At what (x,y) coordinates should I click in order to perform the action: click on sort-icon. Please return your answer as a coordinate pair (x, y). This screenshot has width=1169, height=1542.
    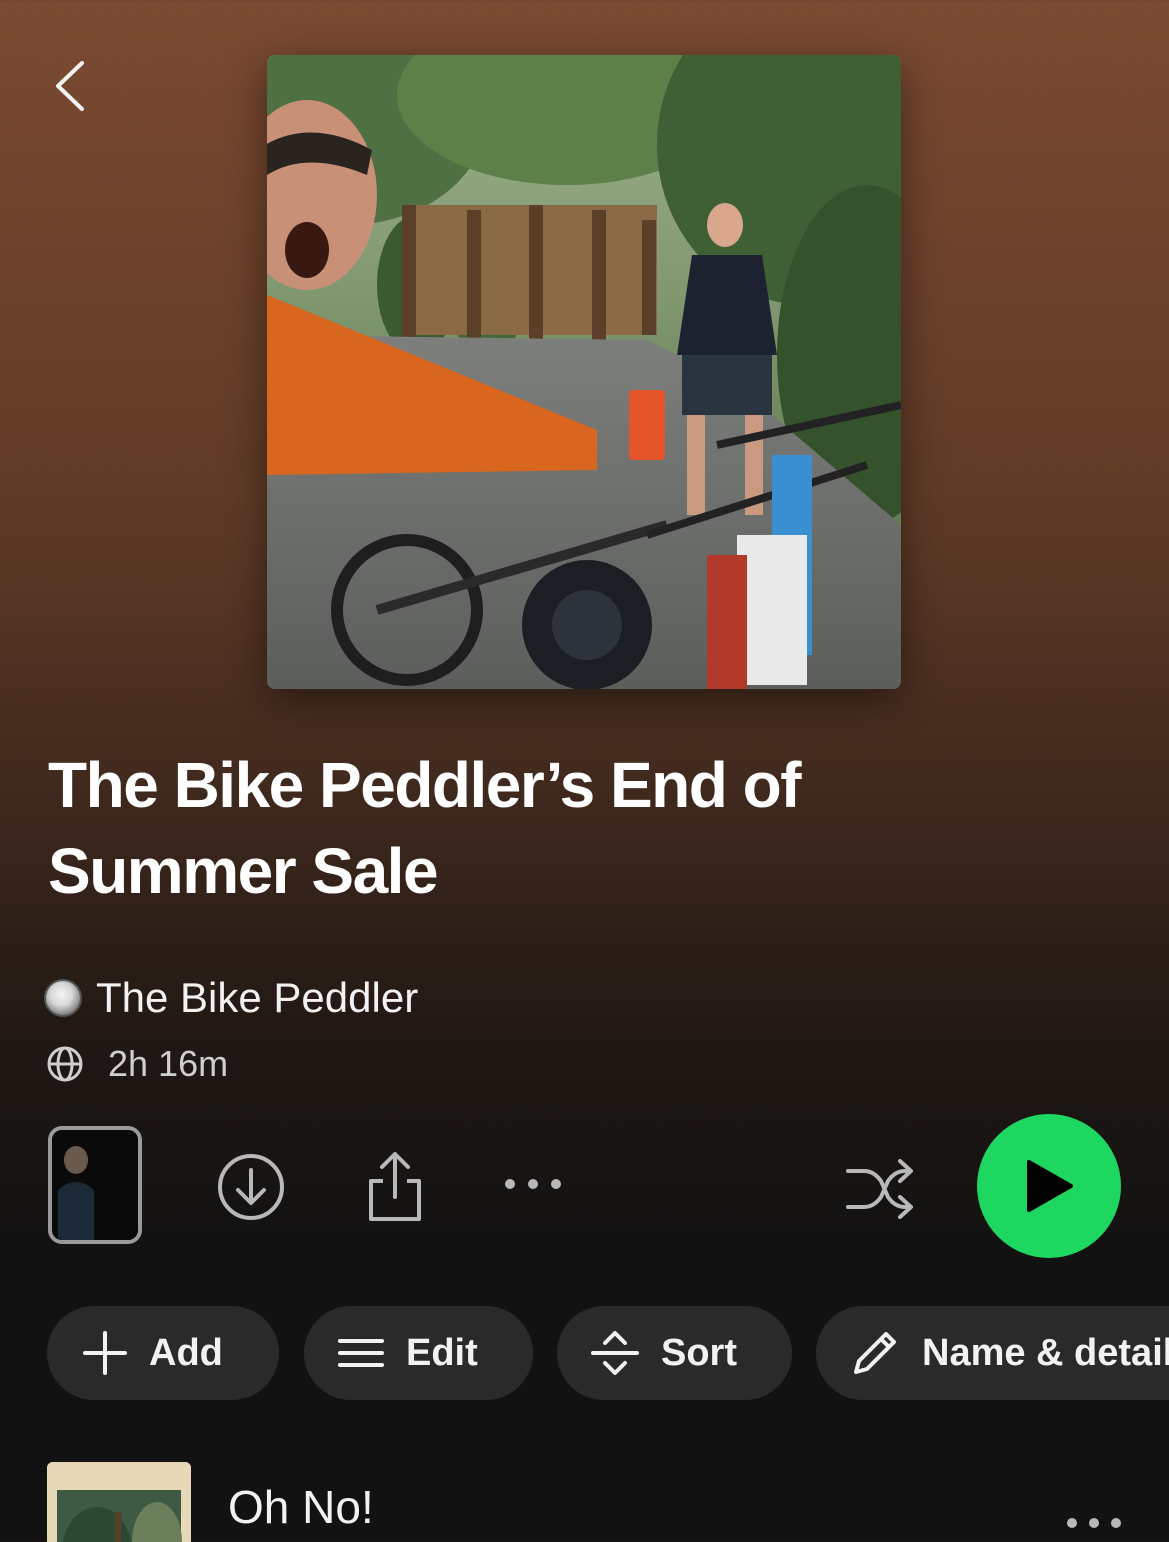
    Looking at the image, I should click on (615, 1353).